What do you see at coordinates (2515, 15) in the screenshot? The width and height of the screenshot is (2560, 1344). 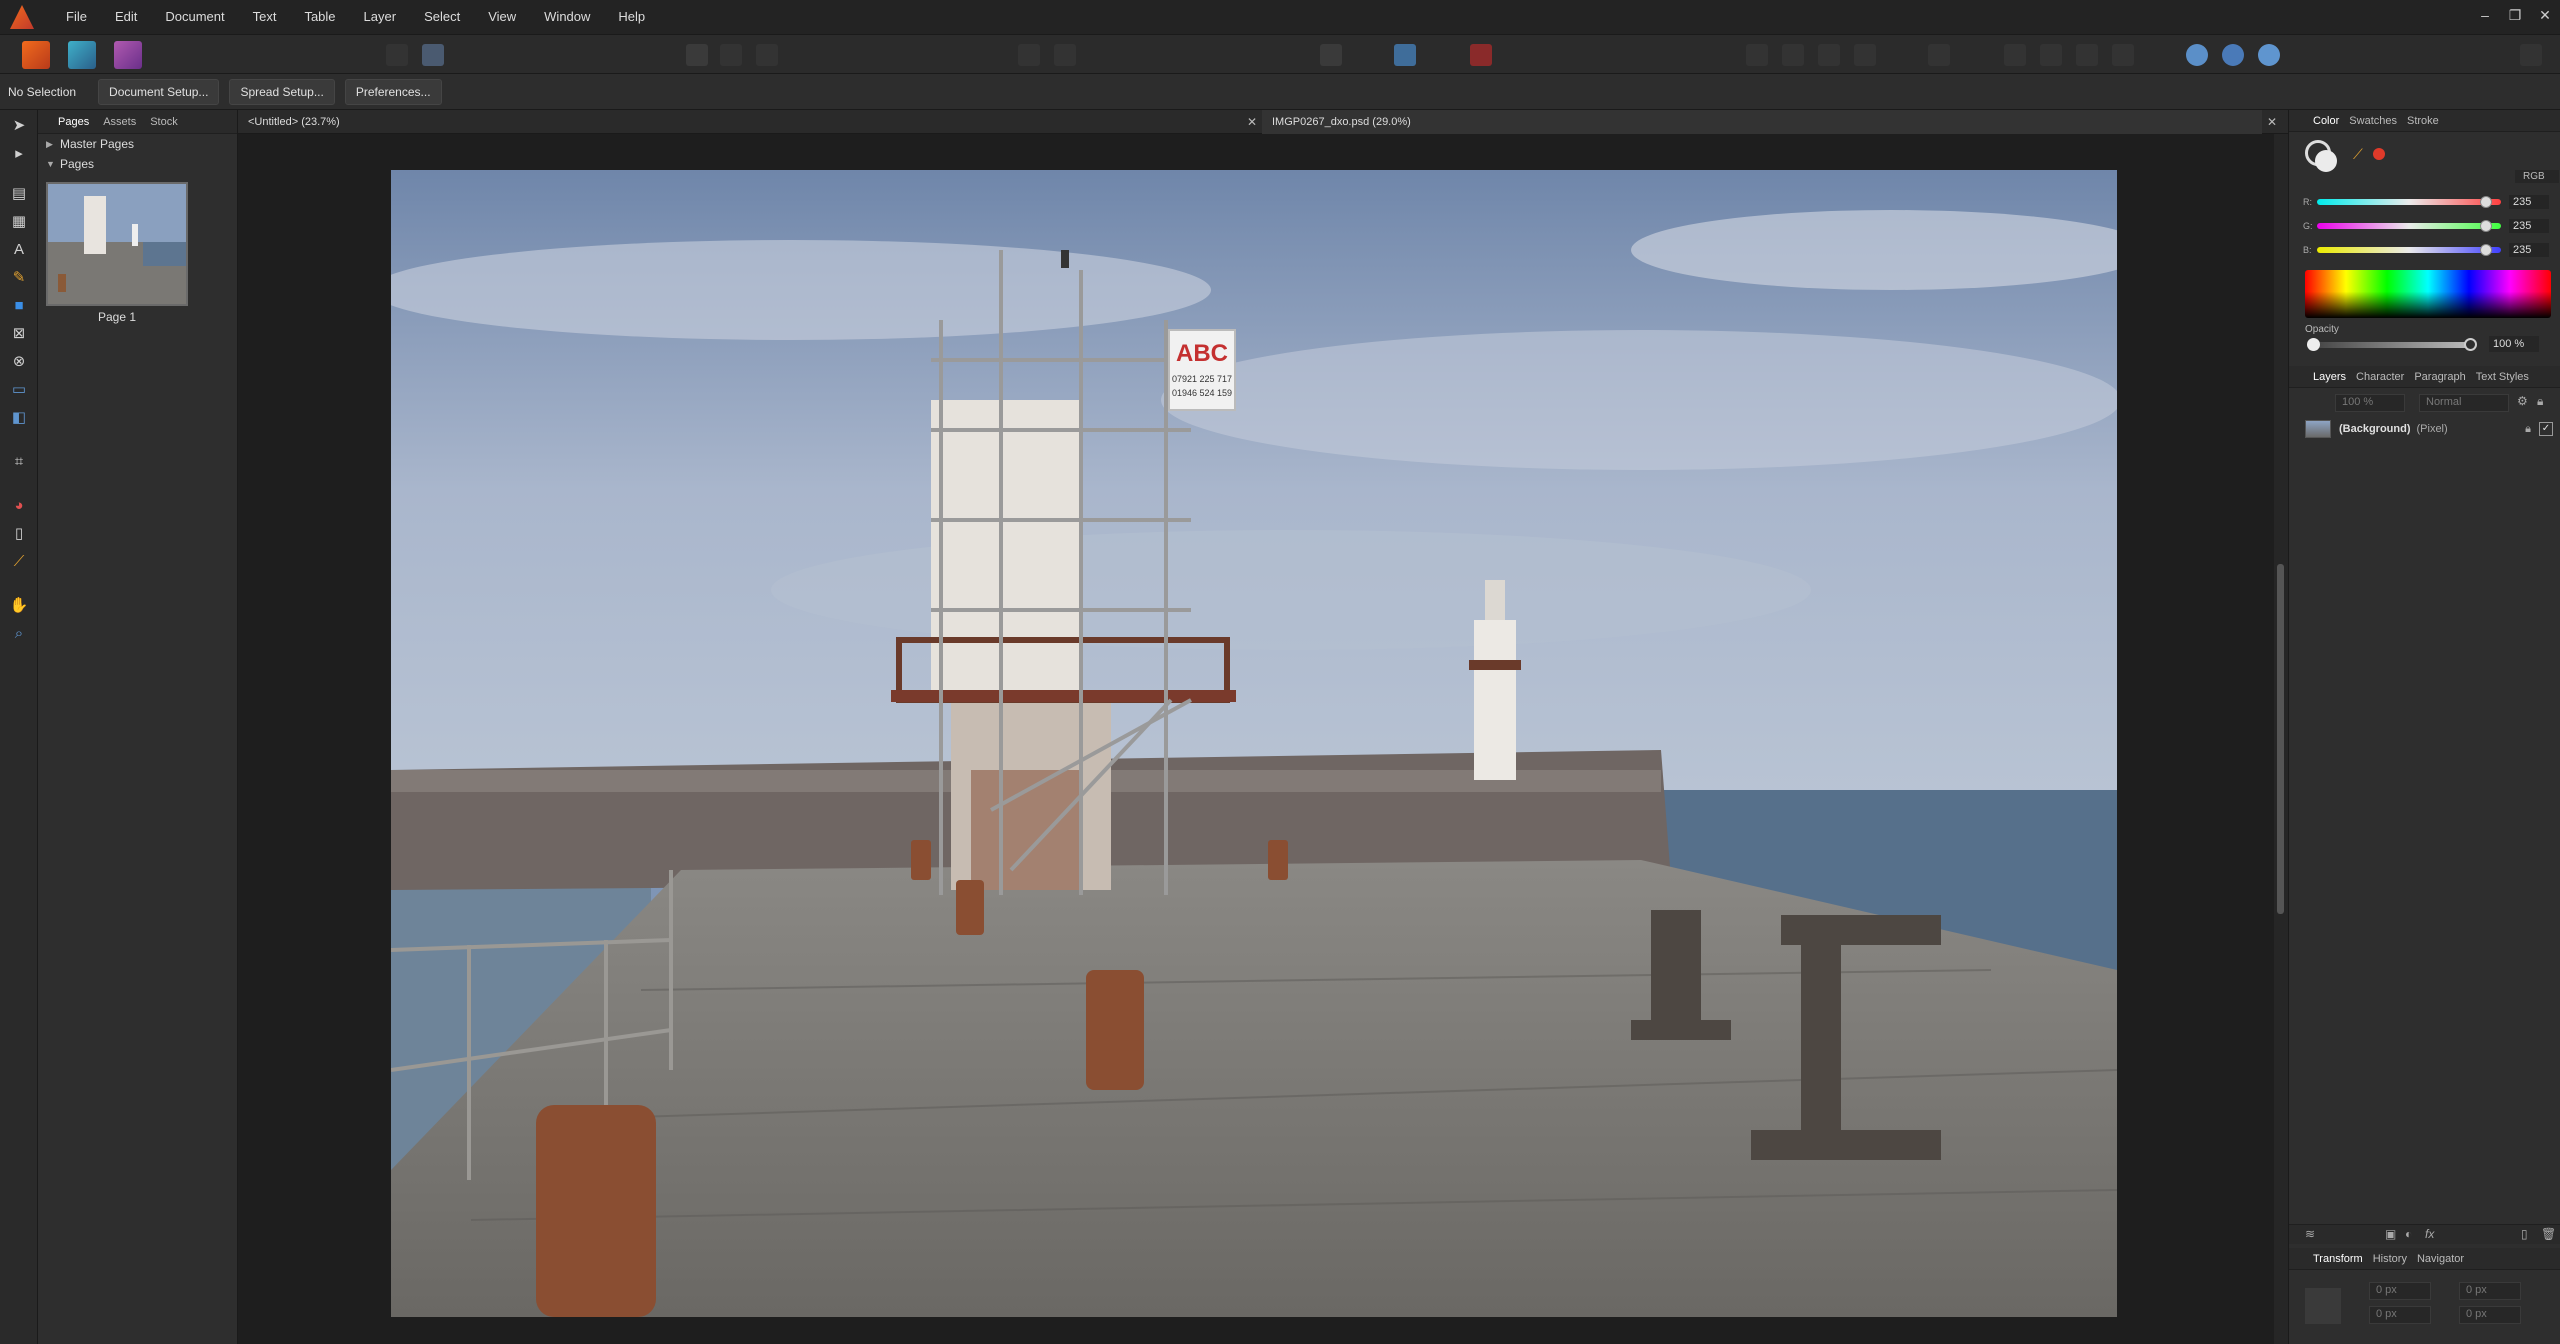 I see `restore-button: ❐` at bounding box center [2515, 15].